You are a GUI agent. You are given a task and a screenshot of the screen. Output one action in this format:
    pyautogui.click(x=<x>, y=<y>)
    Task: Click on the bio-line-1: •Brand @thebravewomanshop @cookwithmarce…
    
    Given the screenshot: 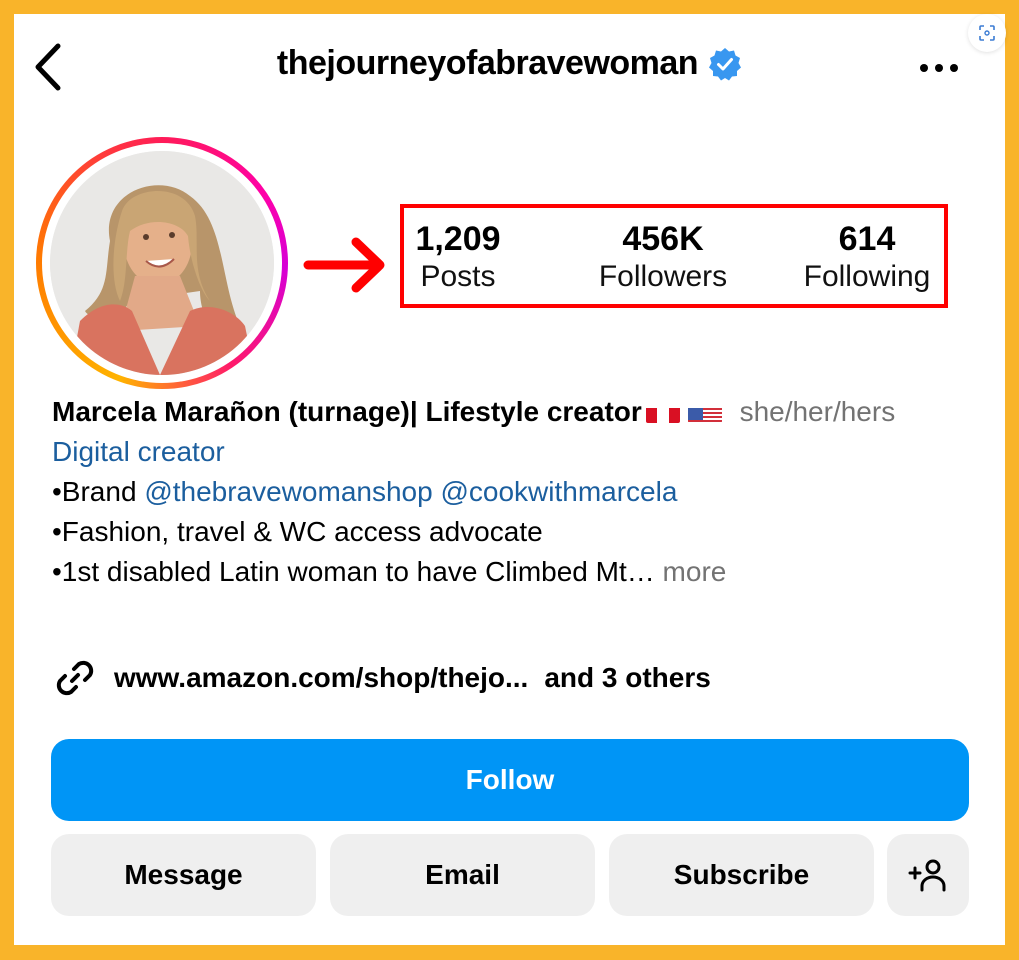 What is the action you would take?
    pyautogui.click(x=502, y=492)
    